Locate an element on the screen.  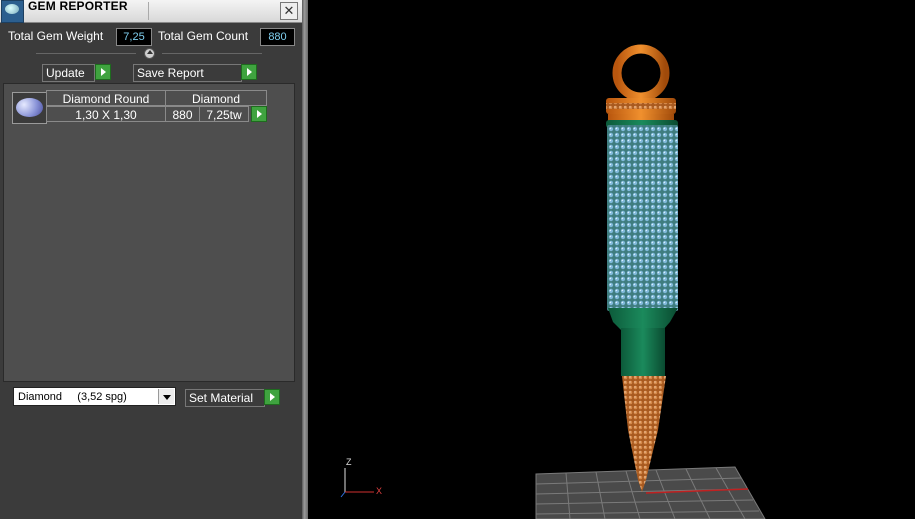
material-select-value: Diamond (3,52 spg) is located at coordinates (72, 397).